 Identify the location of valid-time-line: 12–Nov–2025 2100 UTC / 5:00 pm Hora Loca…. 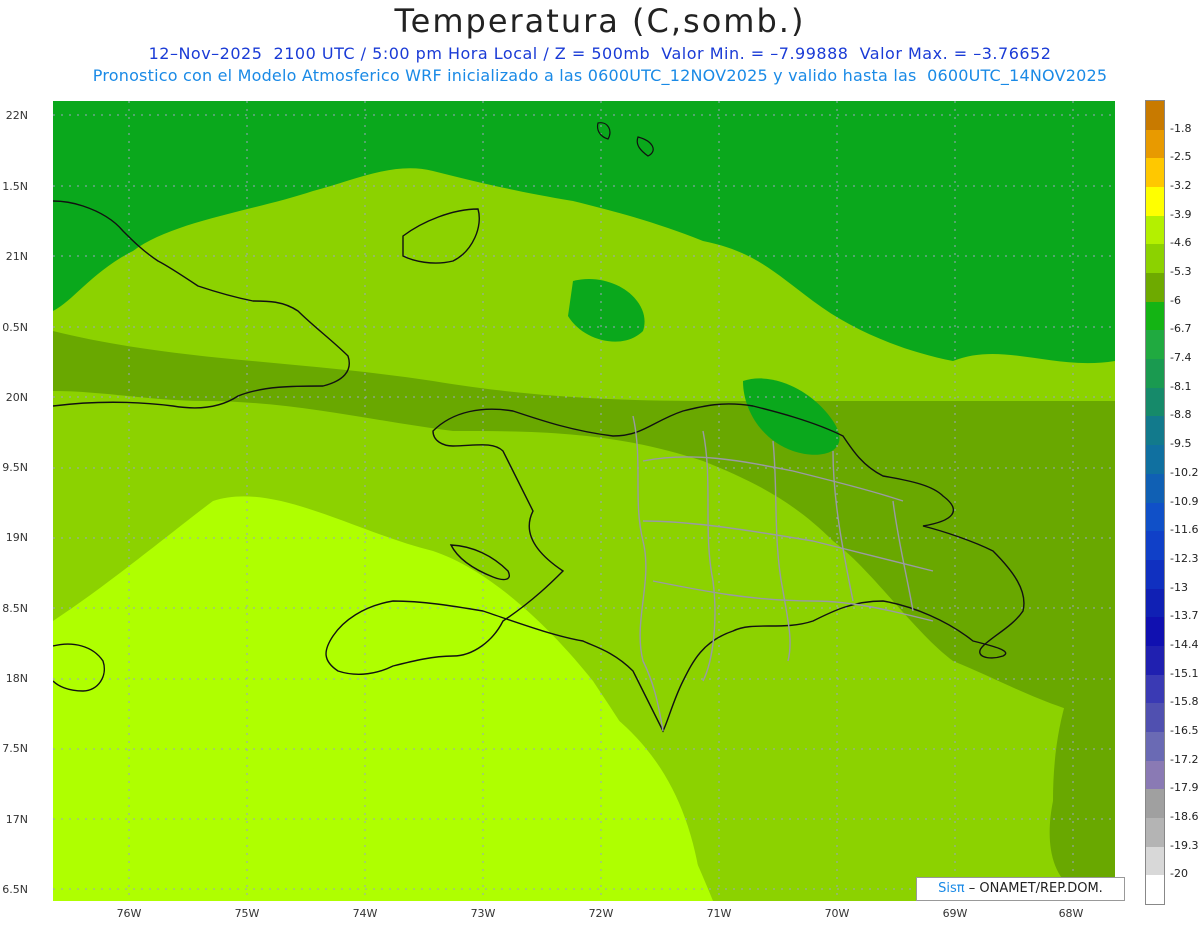
(600, 53).